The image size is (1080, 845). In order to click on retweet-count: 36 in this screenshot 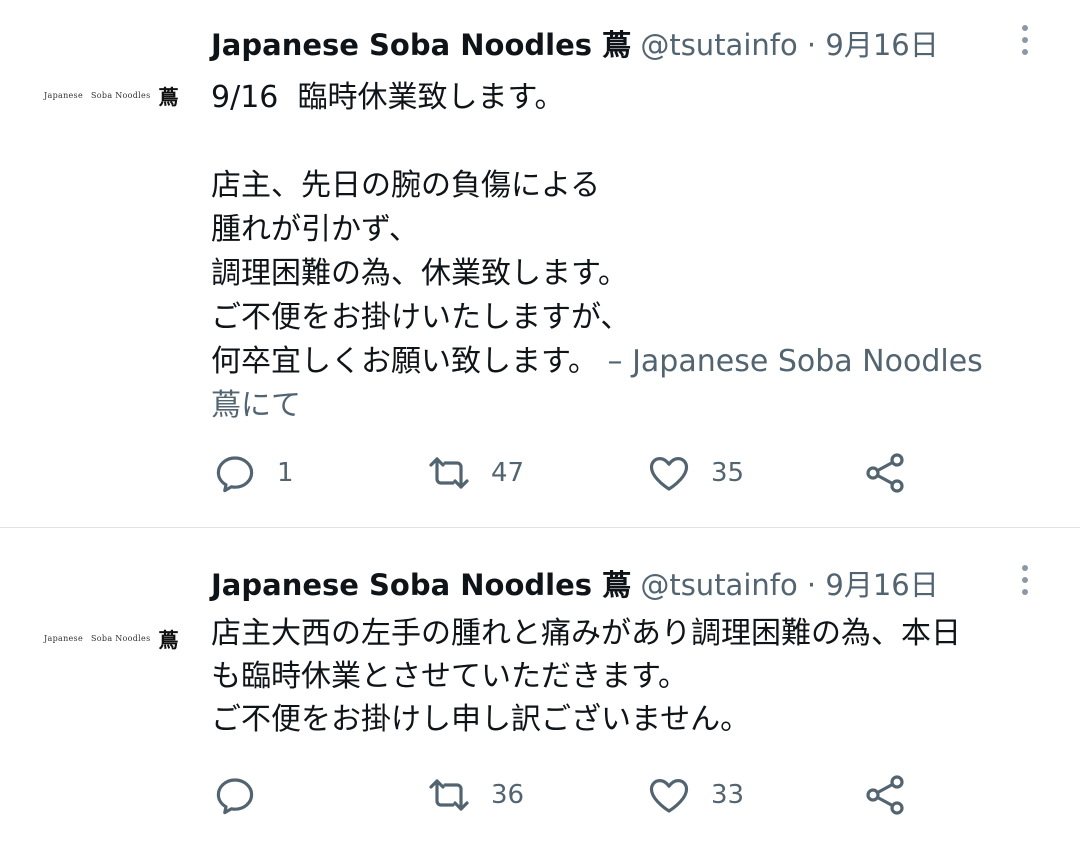, I will do `click(508, 795)`.